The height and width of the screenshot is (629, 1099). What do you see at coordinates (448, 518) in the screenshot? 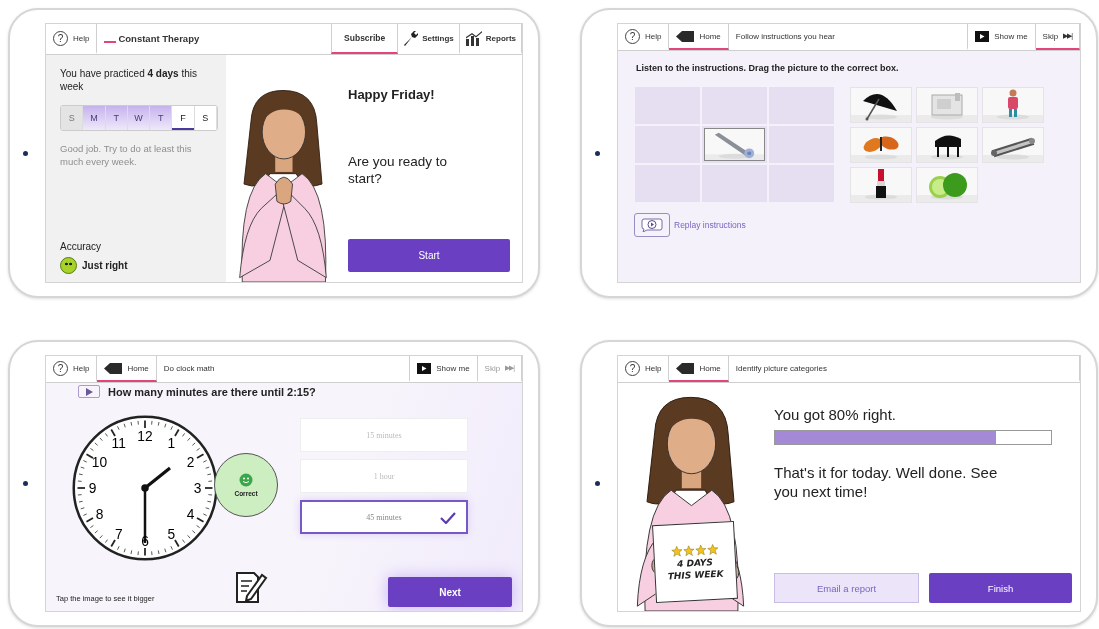
I see `check-icon` at bounding box center [448, 518].